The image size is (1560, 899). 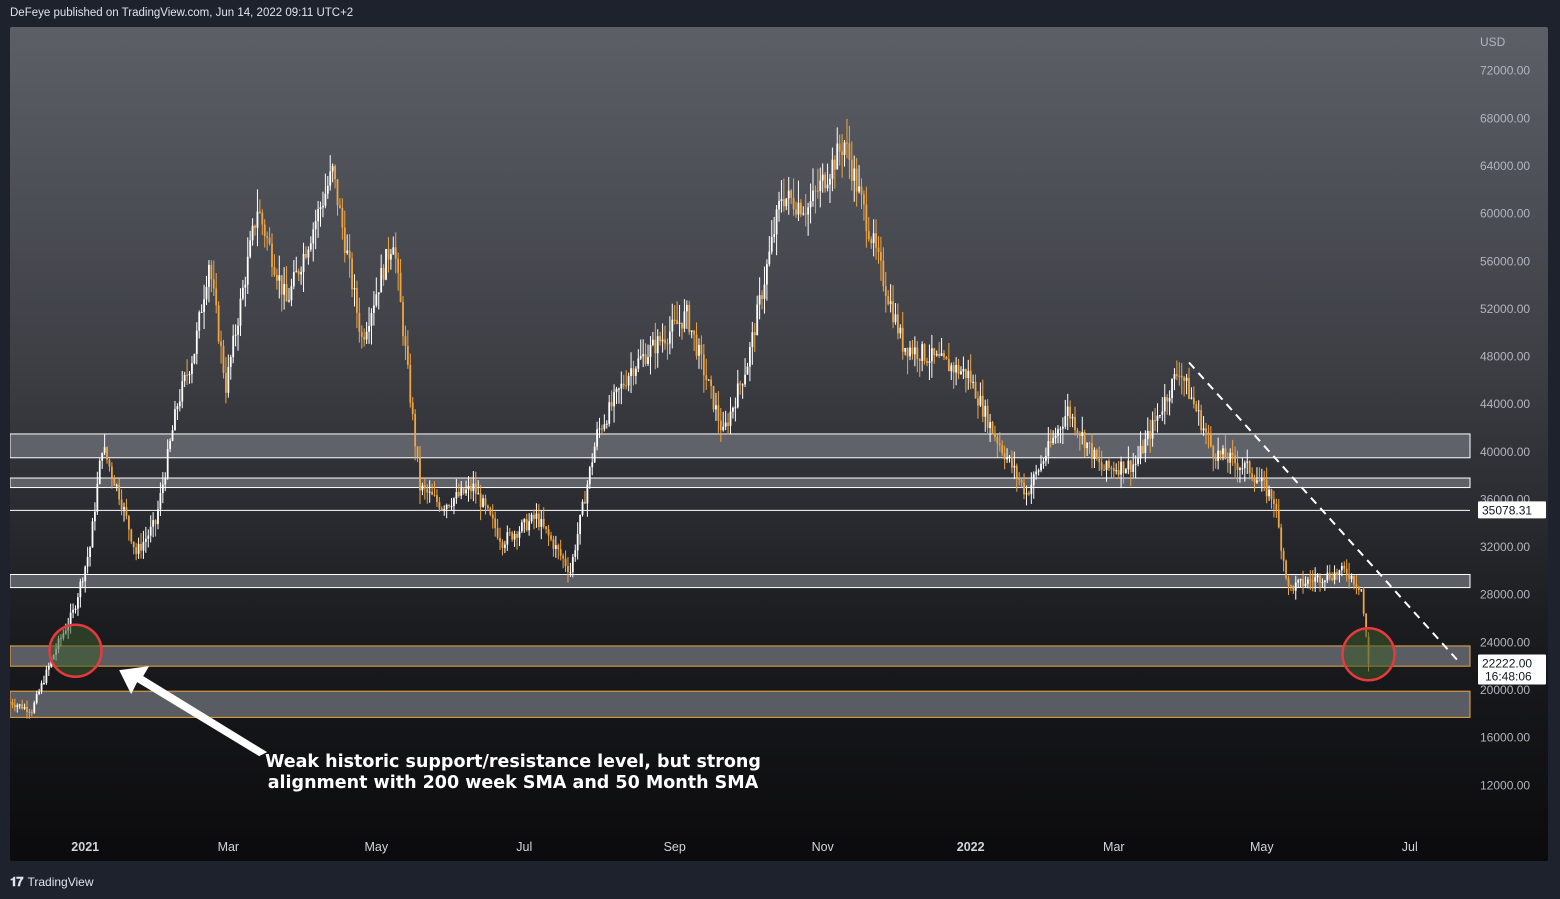 I want to click on y-tick-label: 40000.00, so click(x=1505, y=452).